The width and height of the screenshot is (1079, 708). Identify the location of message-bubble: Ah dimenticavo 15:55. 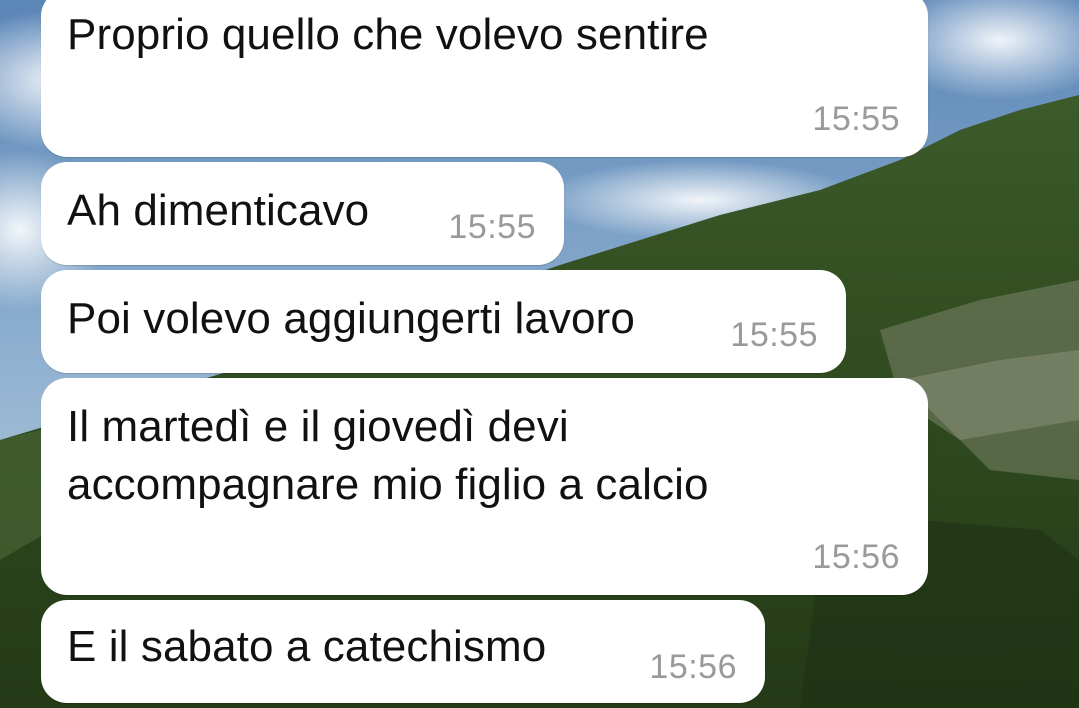
(302, 213).